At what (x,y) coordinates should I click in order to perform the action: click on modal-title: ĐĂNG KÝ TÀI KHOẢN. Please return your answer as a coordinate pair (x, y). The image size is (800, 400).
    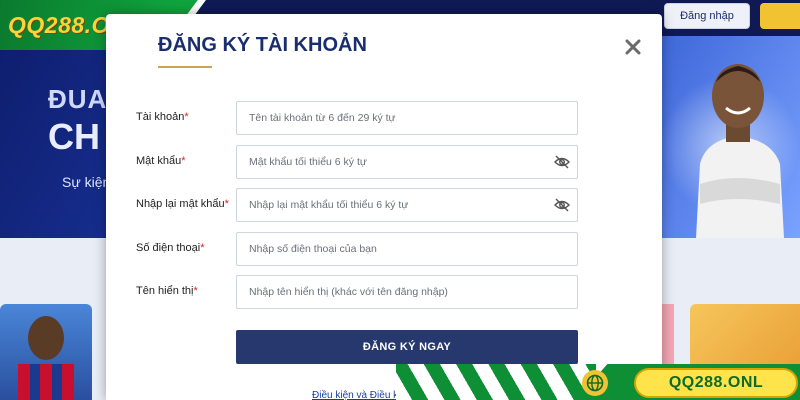
    Looking at the image, I should click on (262, 45).